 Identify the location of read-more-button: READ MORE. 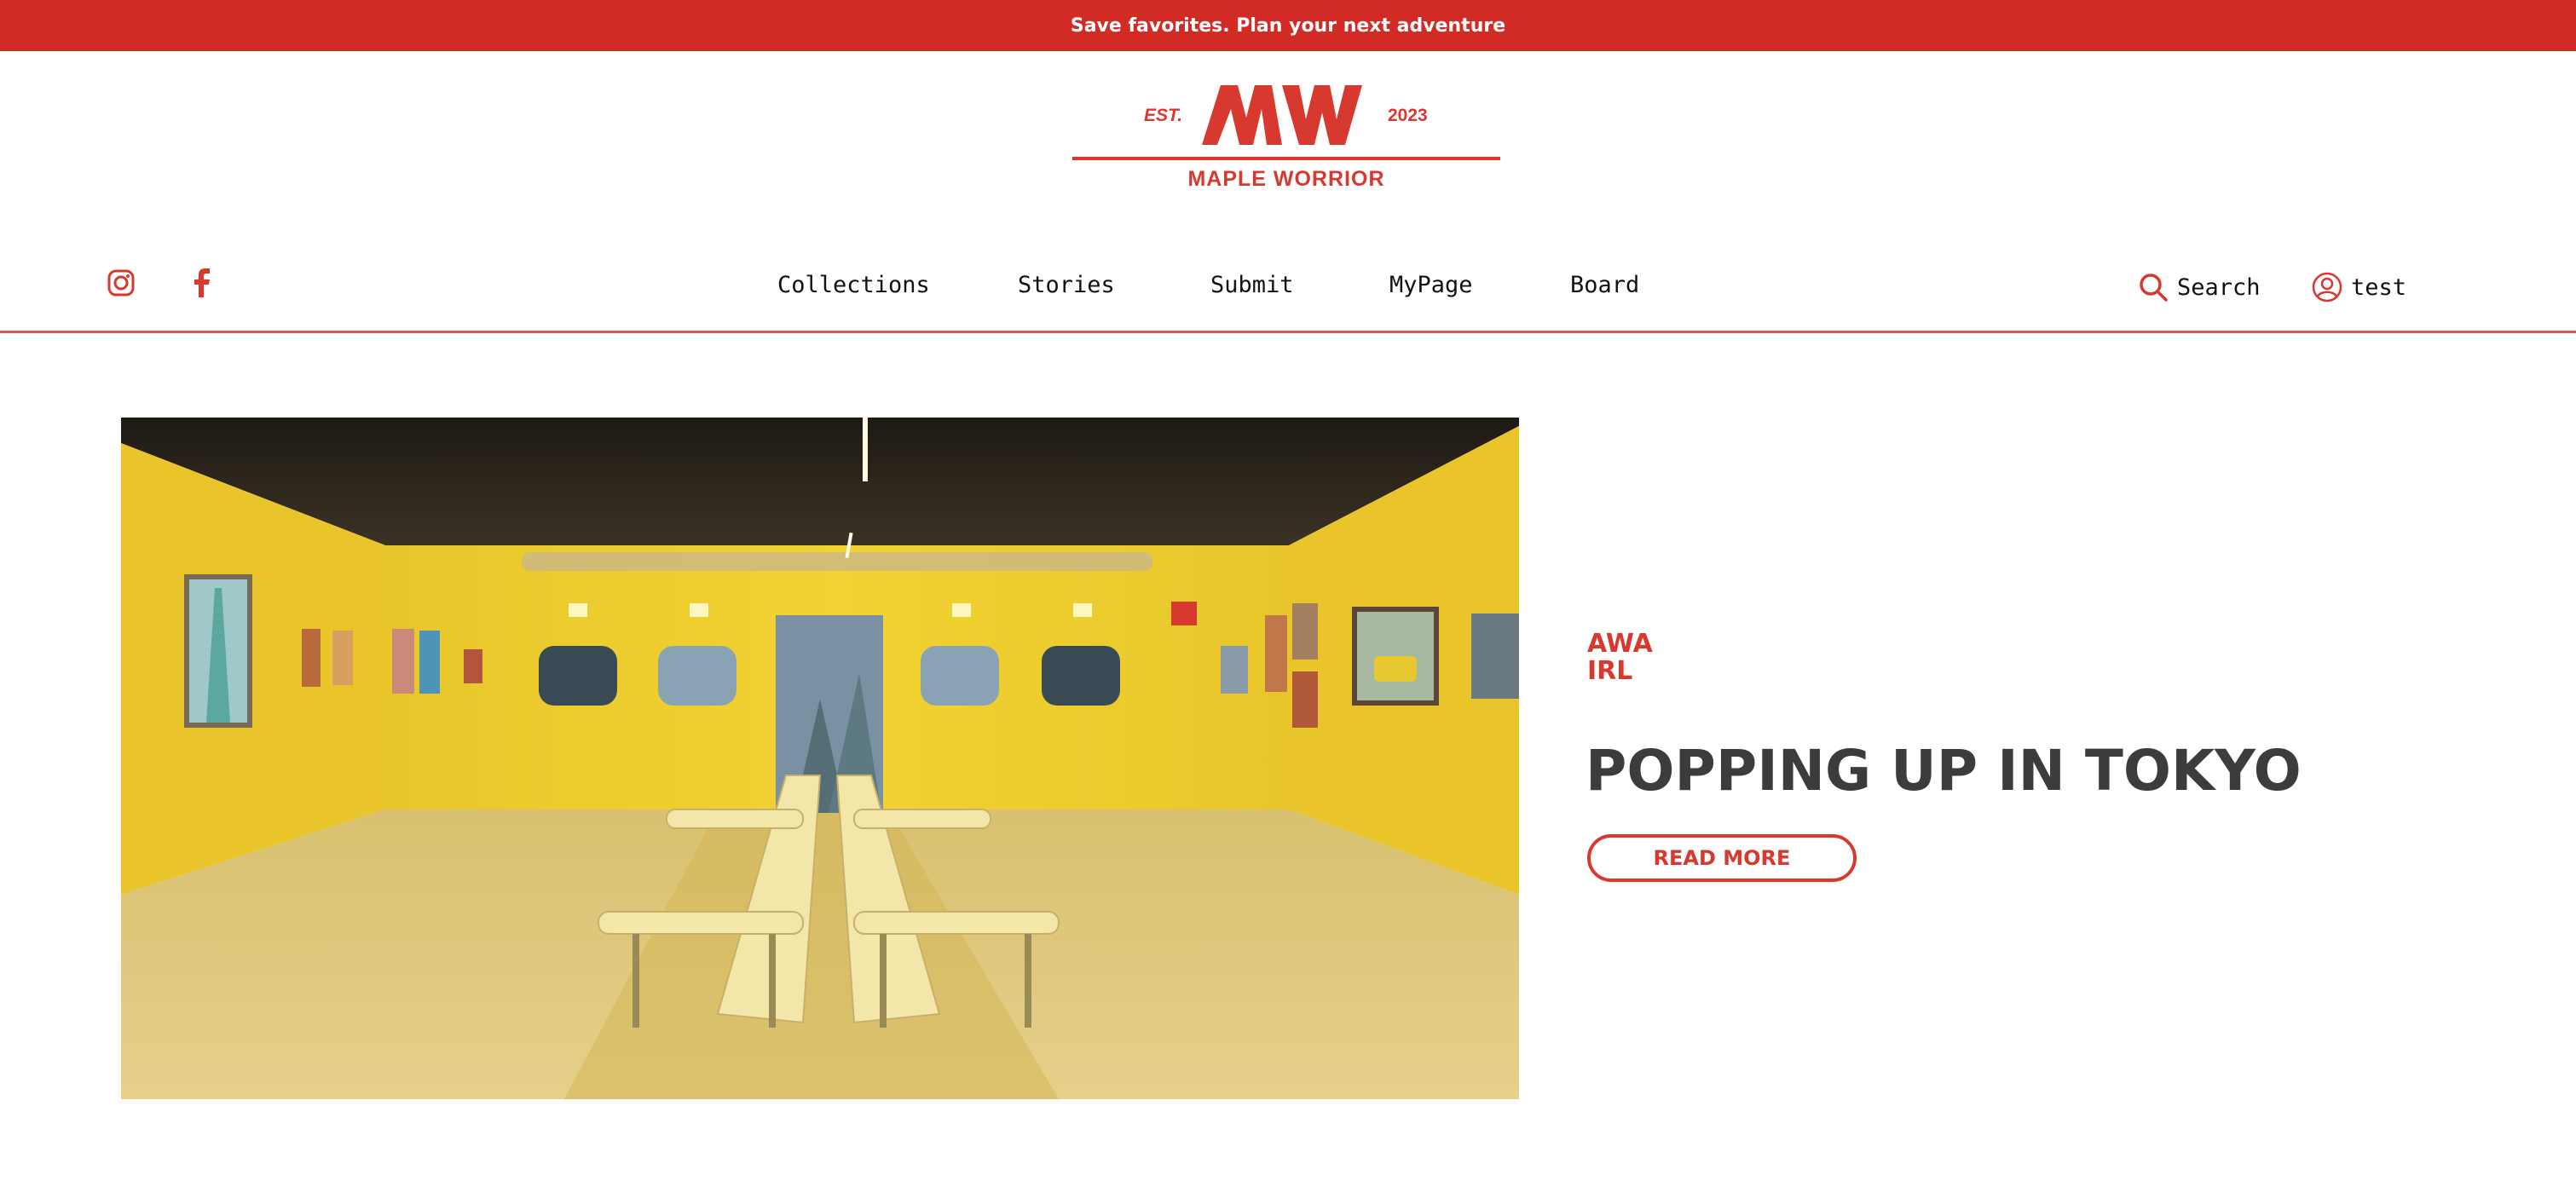
(1722, 858).